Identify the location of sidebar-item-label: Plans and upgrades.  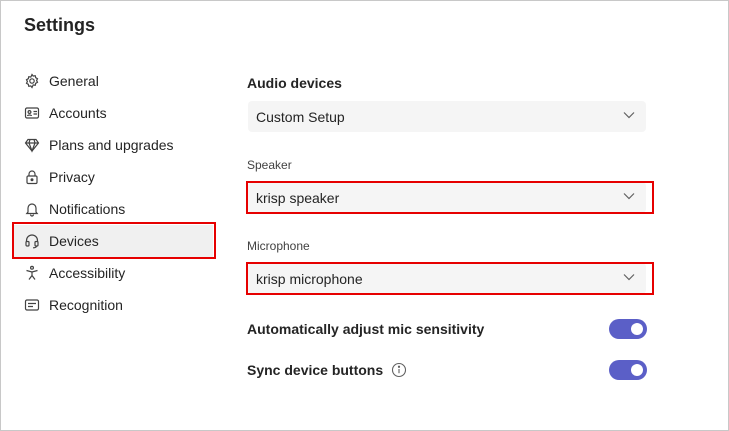
(111, 145).